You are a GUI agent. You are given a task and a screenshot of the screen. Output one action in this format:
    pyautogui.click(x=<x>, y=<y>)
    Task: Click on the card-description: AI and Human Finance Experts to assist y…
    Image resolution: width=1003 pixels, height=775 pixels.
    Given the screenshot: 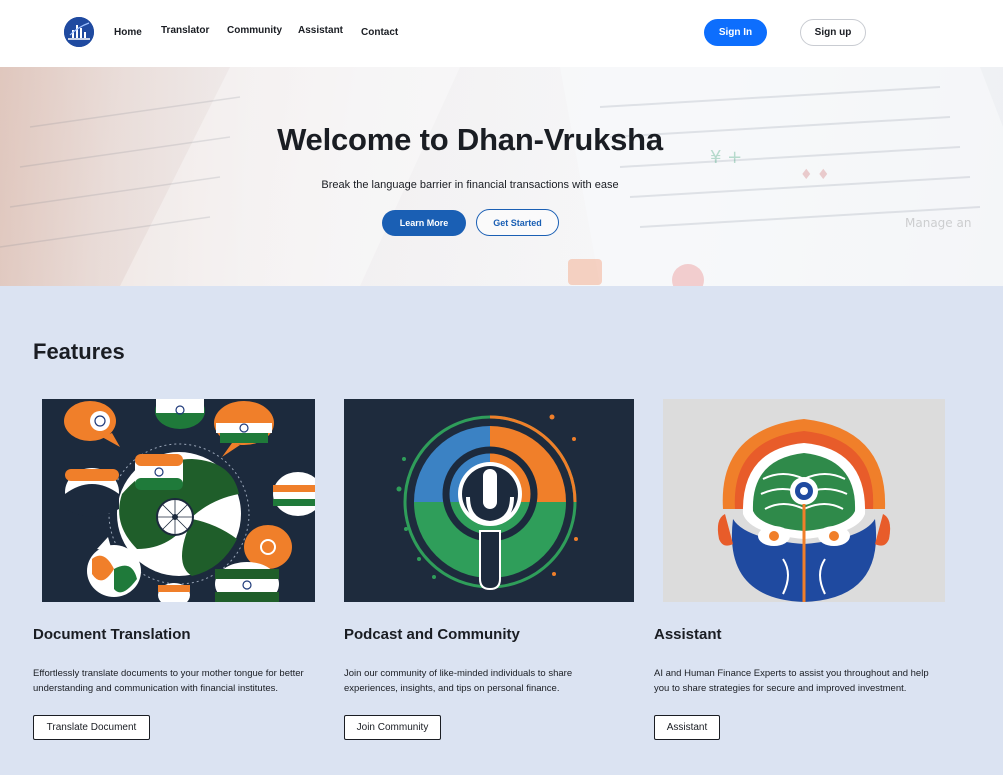 What is the action you would take?
    pyautogui.click(x=809, y=681)
    